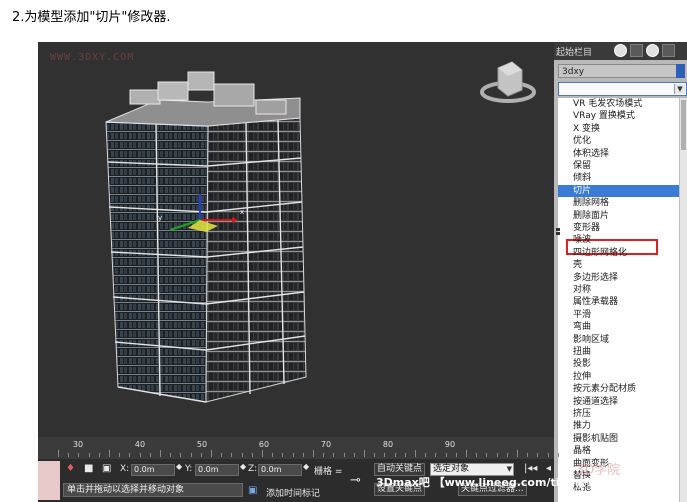 This screenshot has width=687, height=502. What do you see at coordinates (451, 469) in the screenshot?
I see `selected-object-value: 选定对象` at bounding box center [451, 469].